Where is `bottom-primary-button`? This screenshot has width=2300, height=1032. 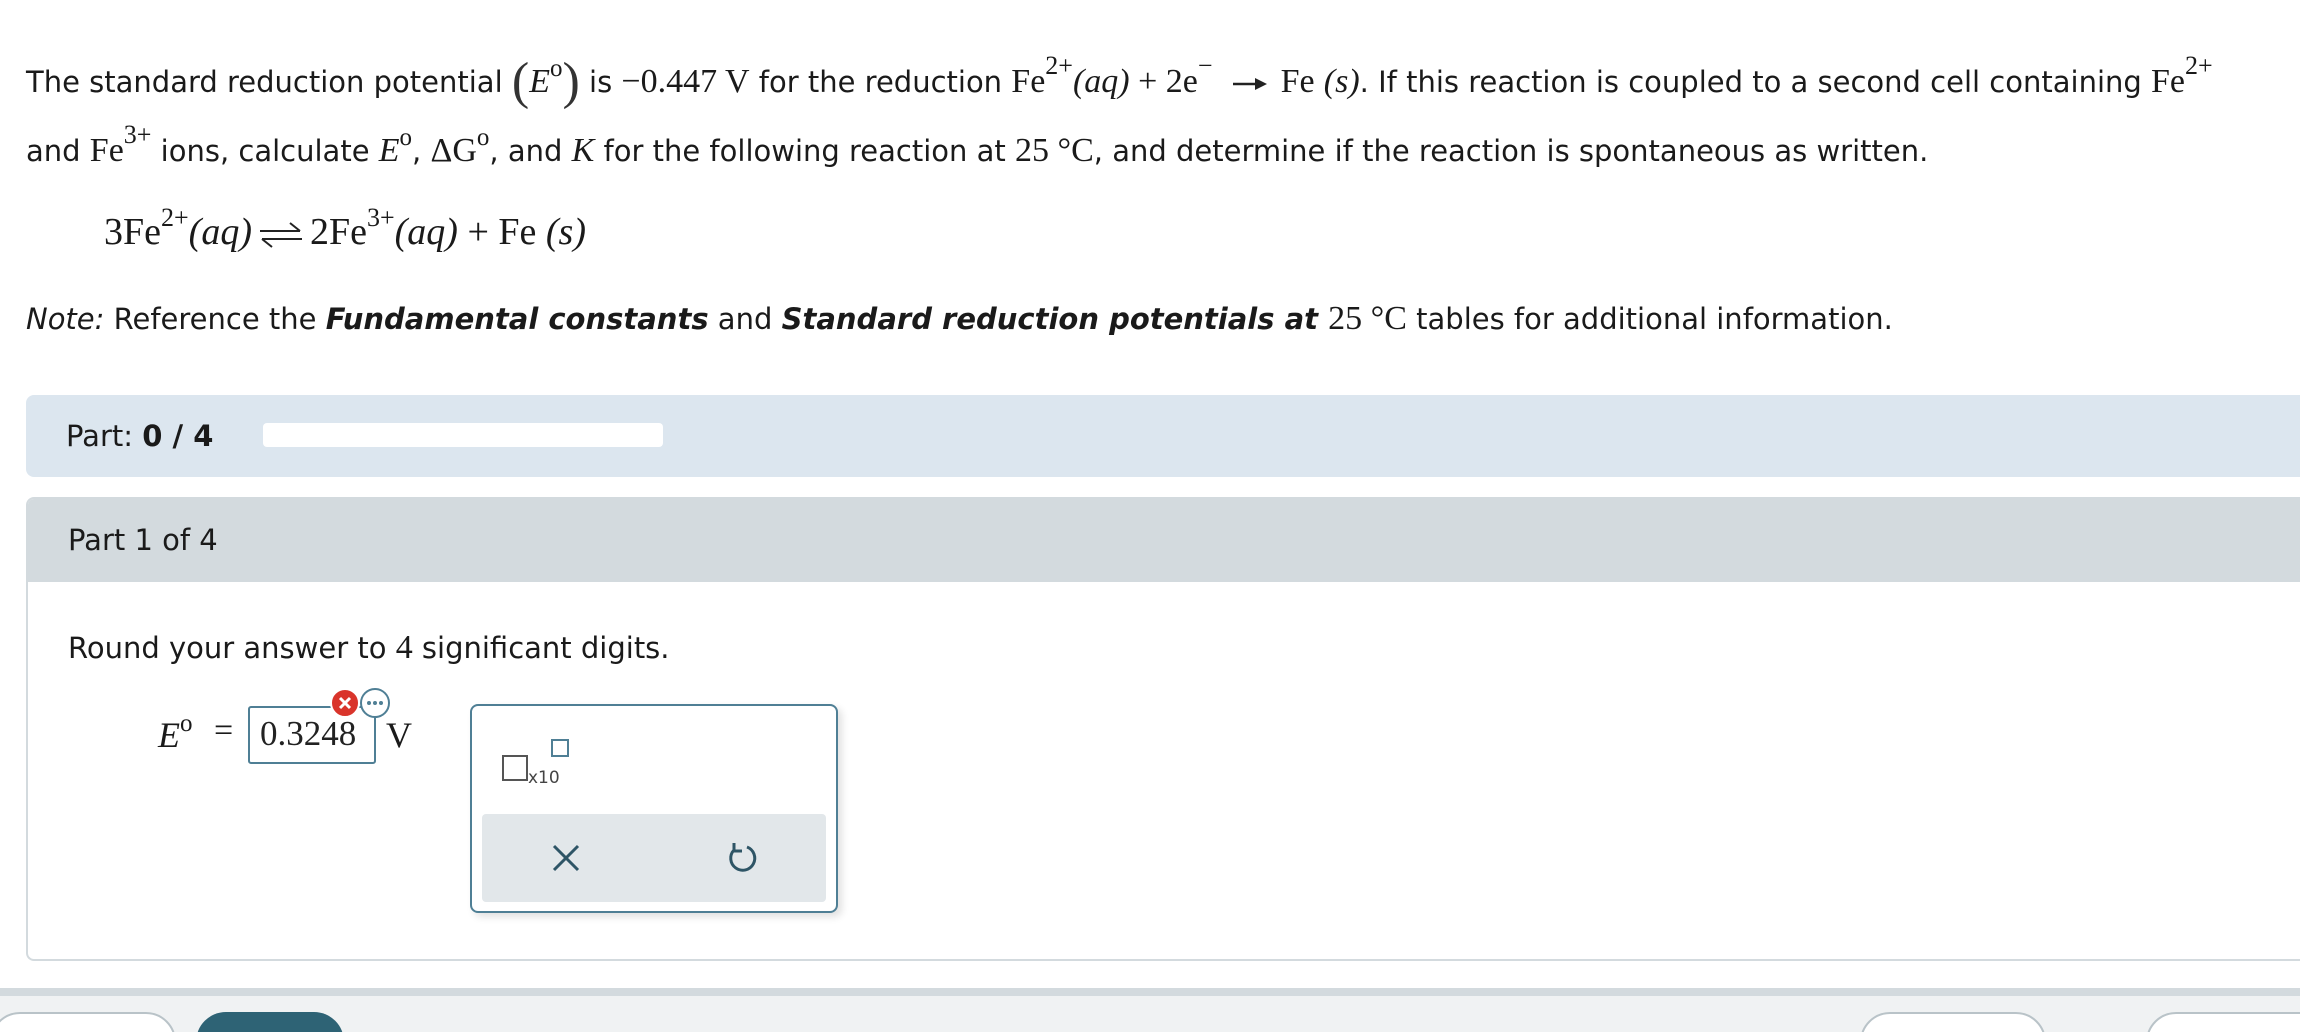 bottom-primary-button is located at coordinates (270, 1022).